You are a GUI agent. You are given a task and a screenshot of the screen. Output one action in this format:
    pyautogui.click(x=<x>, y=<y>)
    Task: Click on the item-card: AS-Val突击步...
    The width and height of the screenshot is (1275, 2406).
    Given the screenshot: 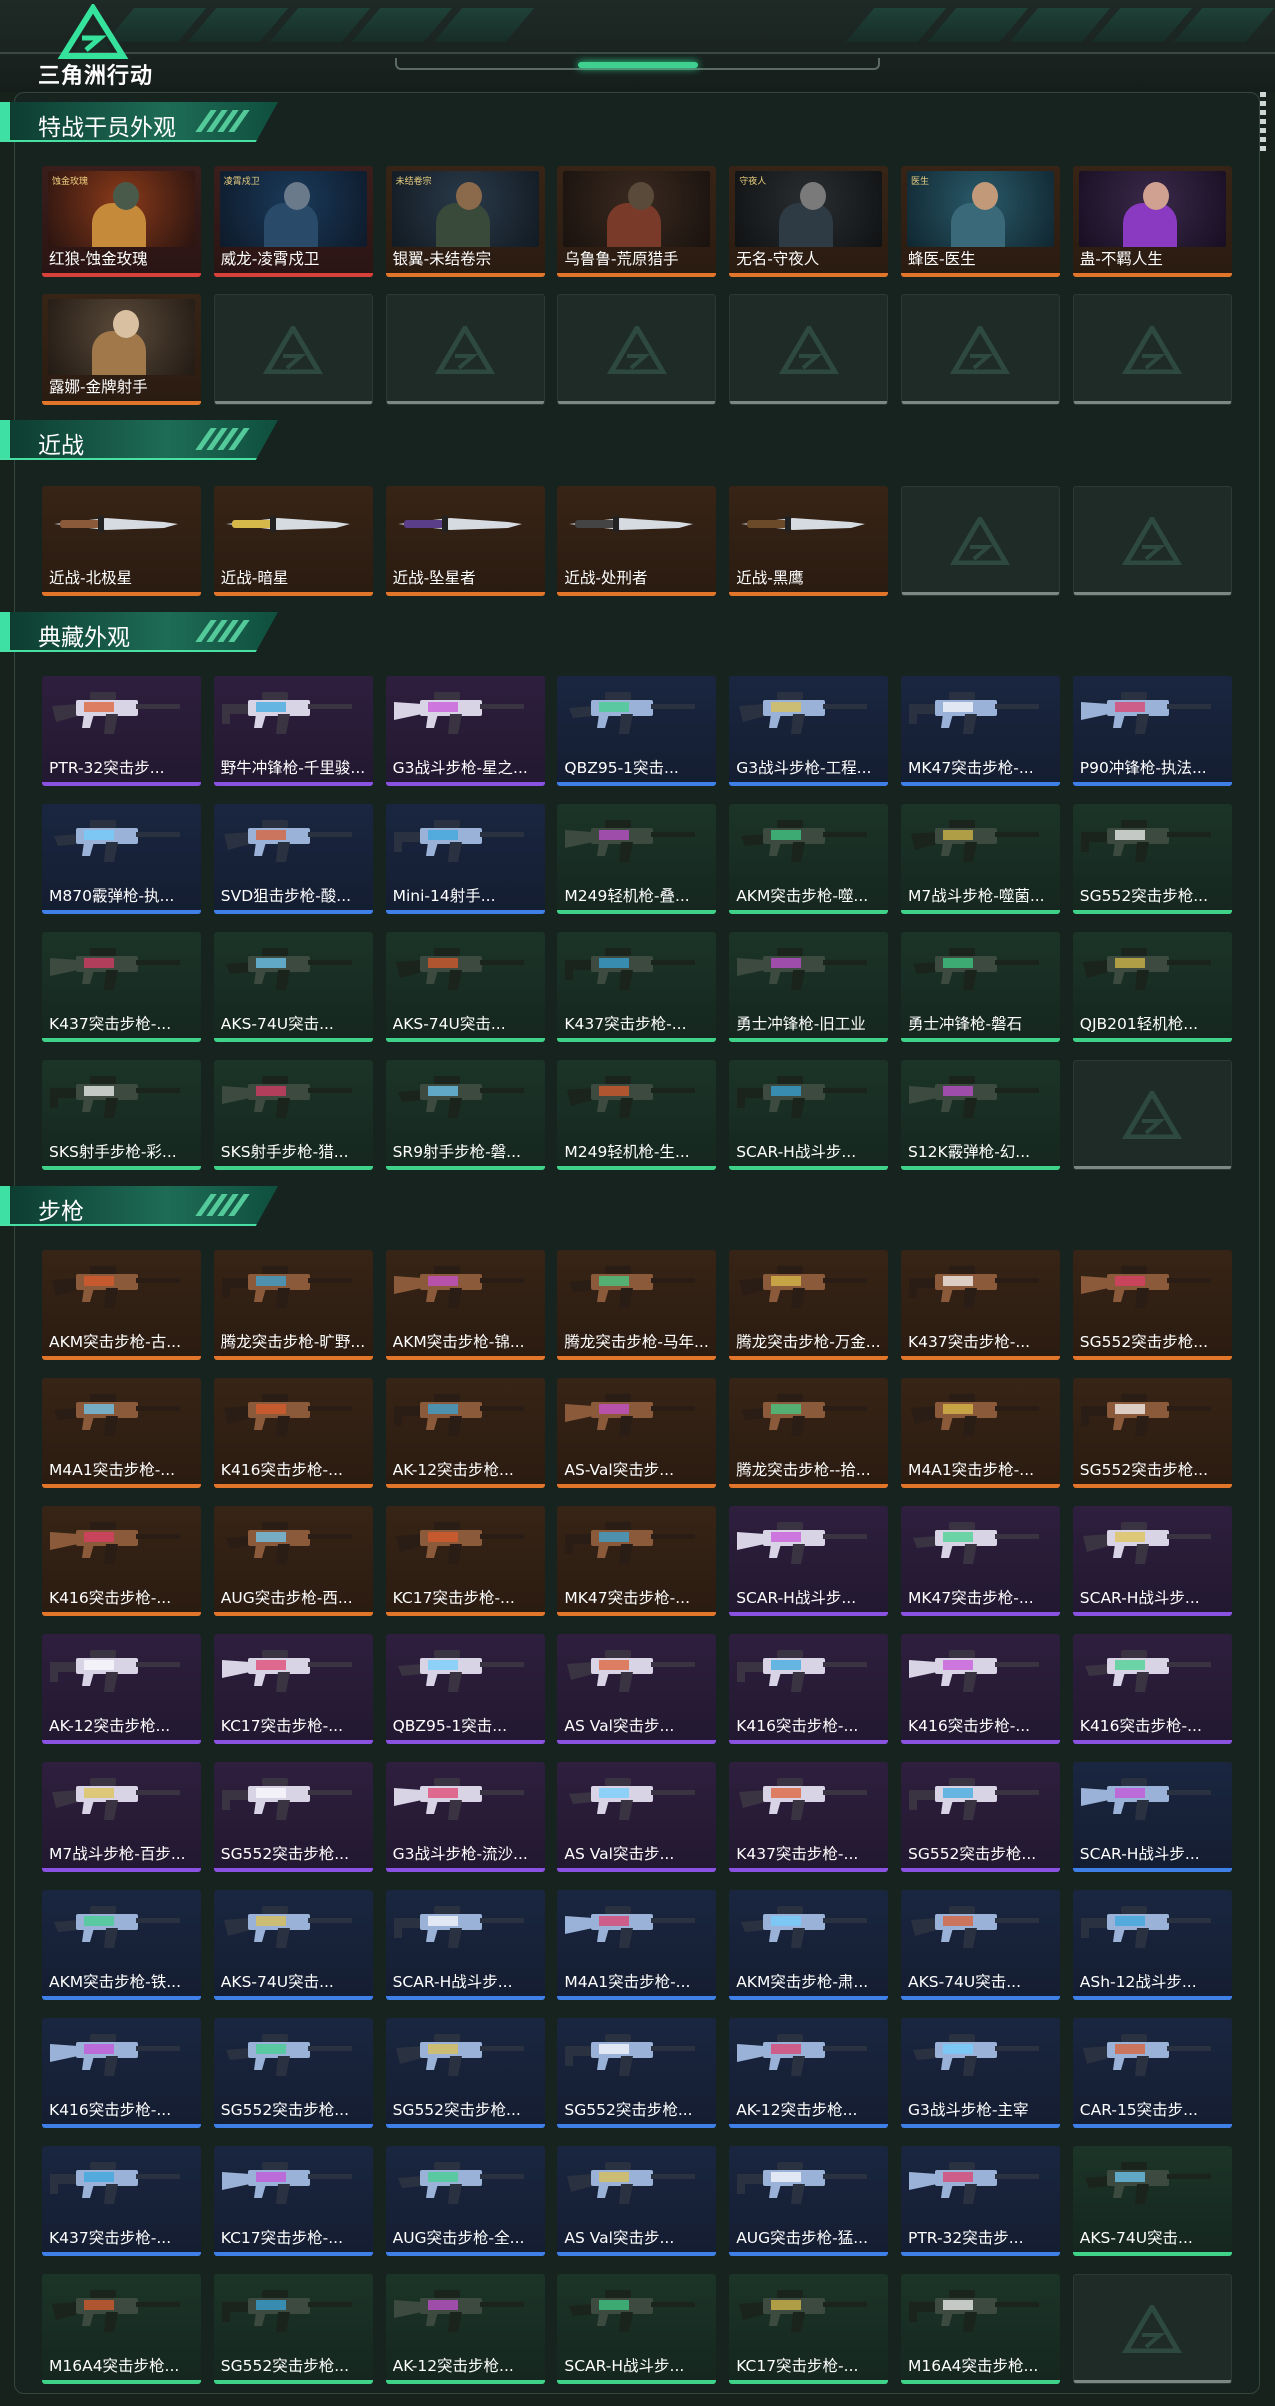 What is the action you would take?
    pyautogui.click(x=637, y=1433)
    